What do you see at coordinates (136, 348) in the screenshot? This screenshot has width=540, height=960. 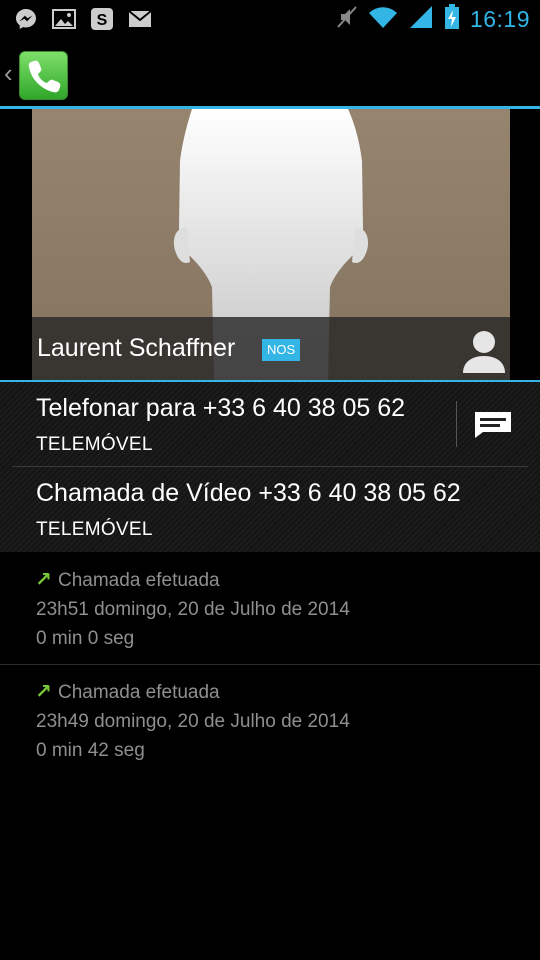 I see `contact-name: Laurent Schaffner` at bounding box center [136, 348].